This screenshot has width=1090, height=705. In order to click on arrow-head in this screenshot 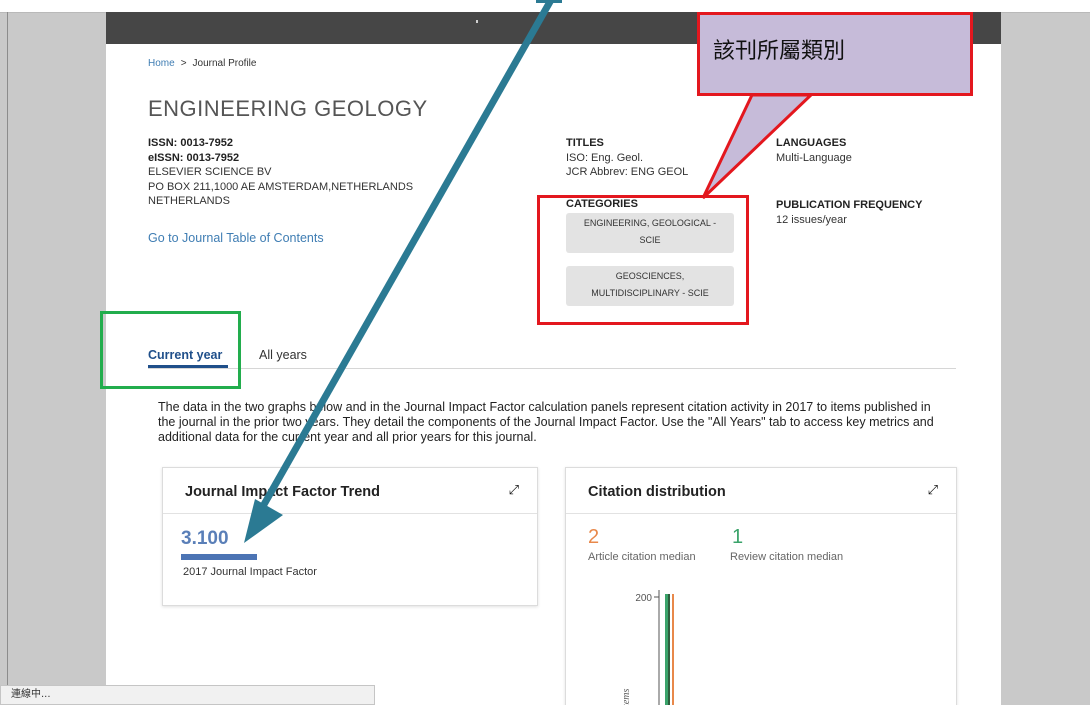, I will do `click(263, 521)`.